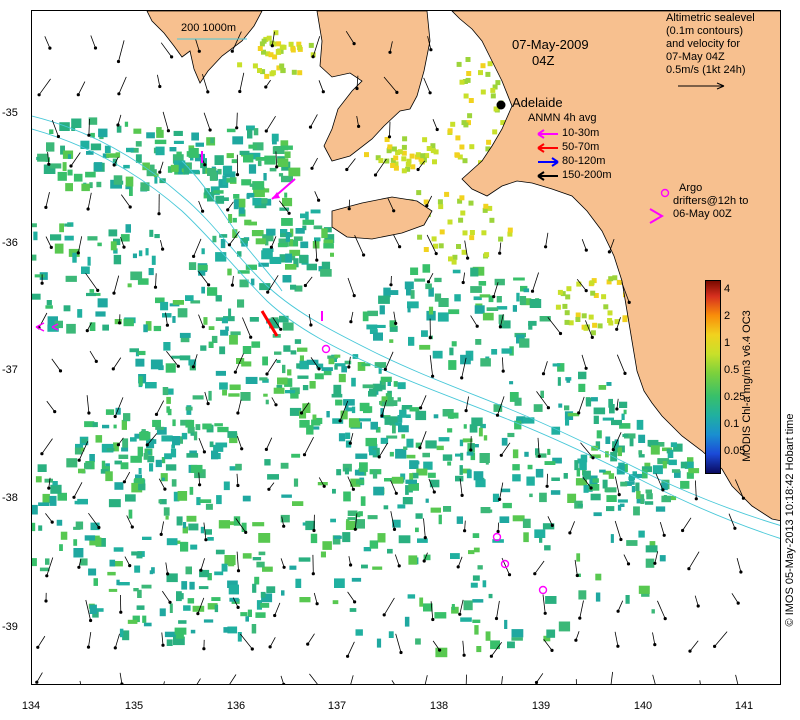  Describe the element at coordinates (10, 370) in the screenshot. I see `y-tick-label: -37` at that location.